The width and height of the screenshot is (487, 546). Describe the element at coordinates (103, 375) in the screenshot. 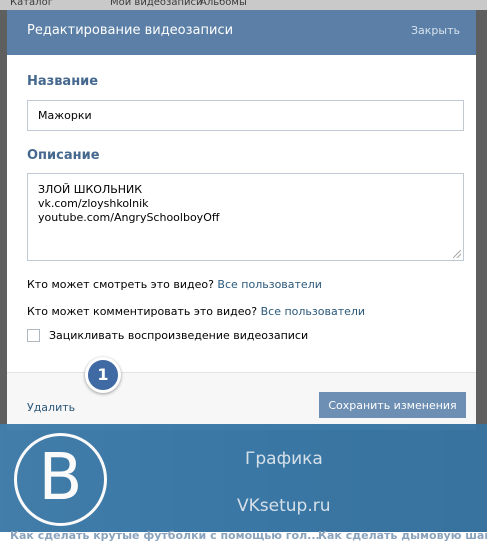

I see `annotation-number-badge: 1` at that location.